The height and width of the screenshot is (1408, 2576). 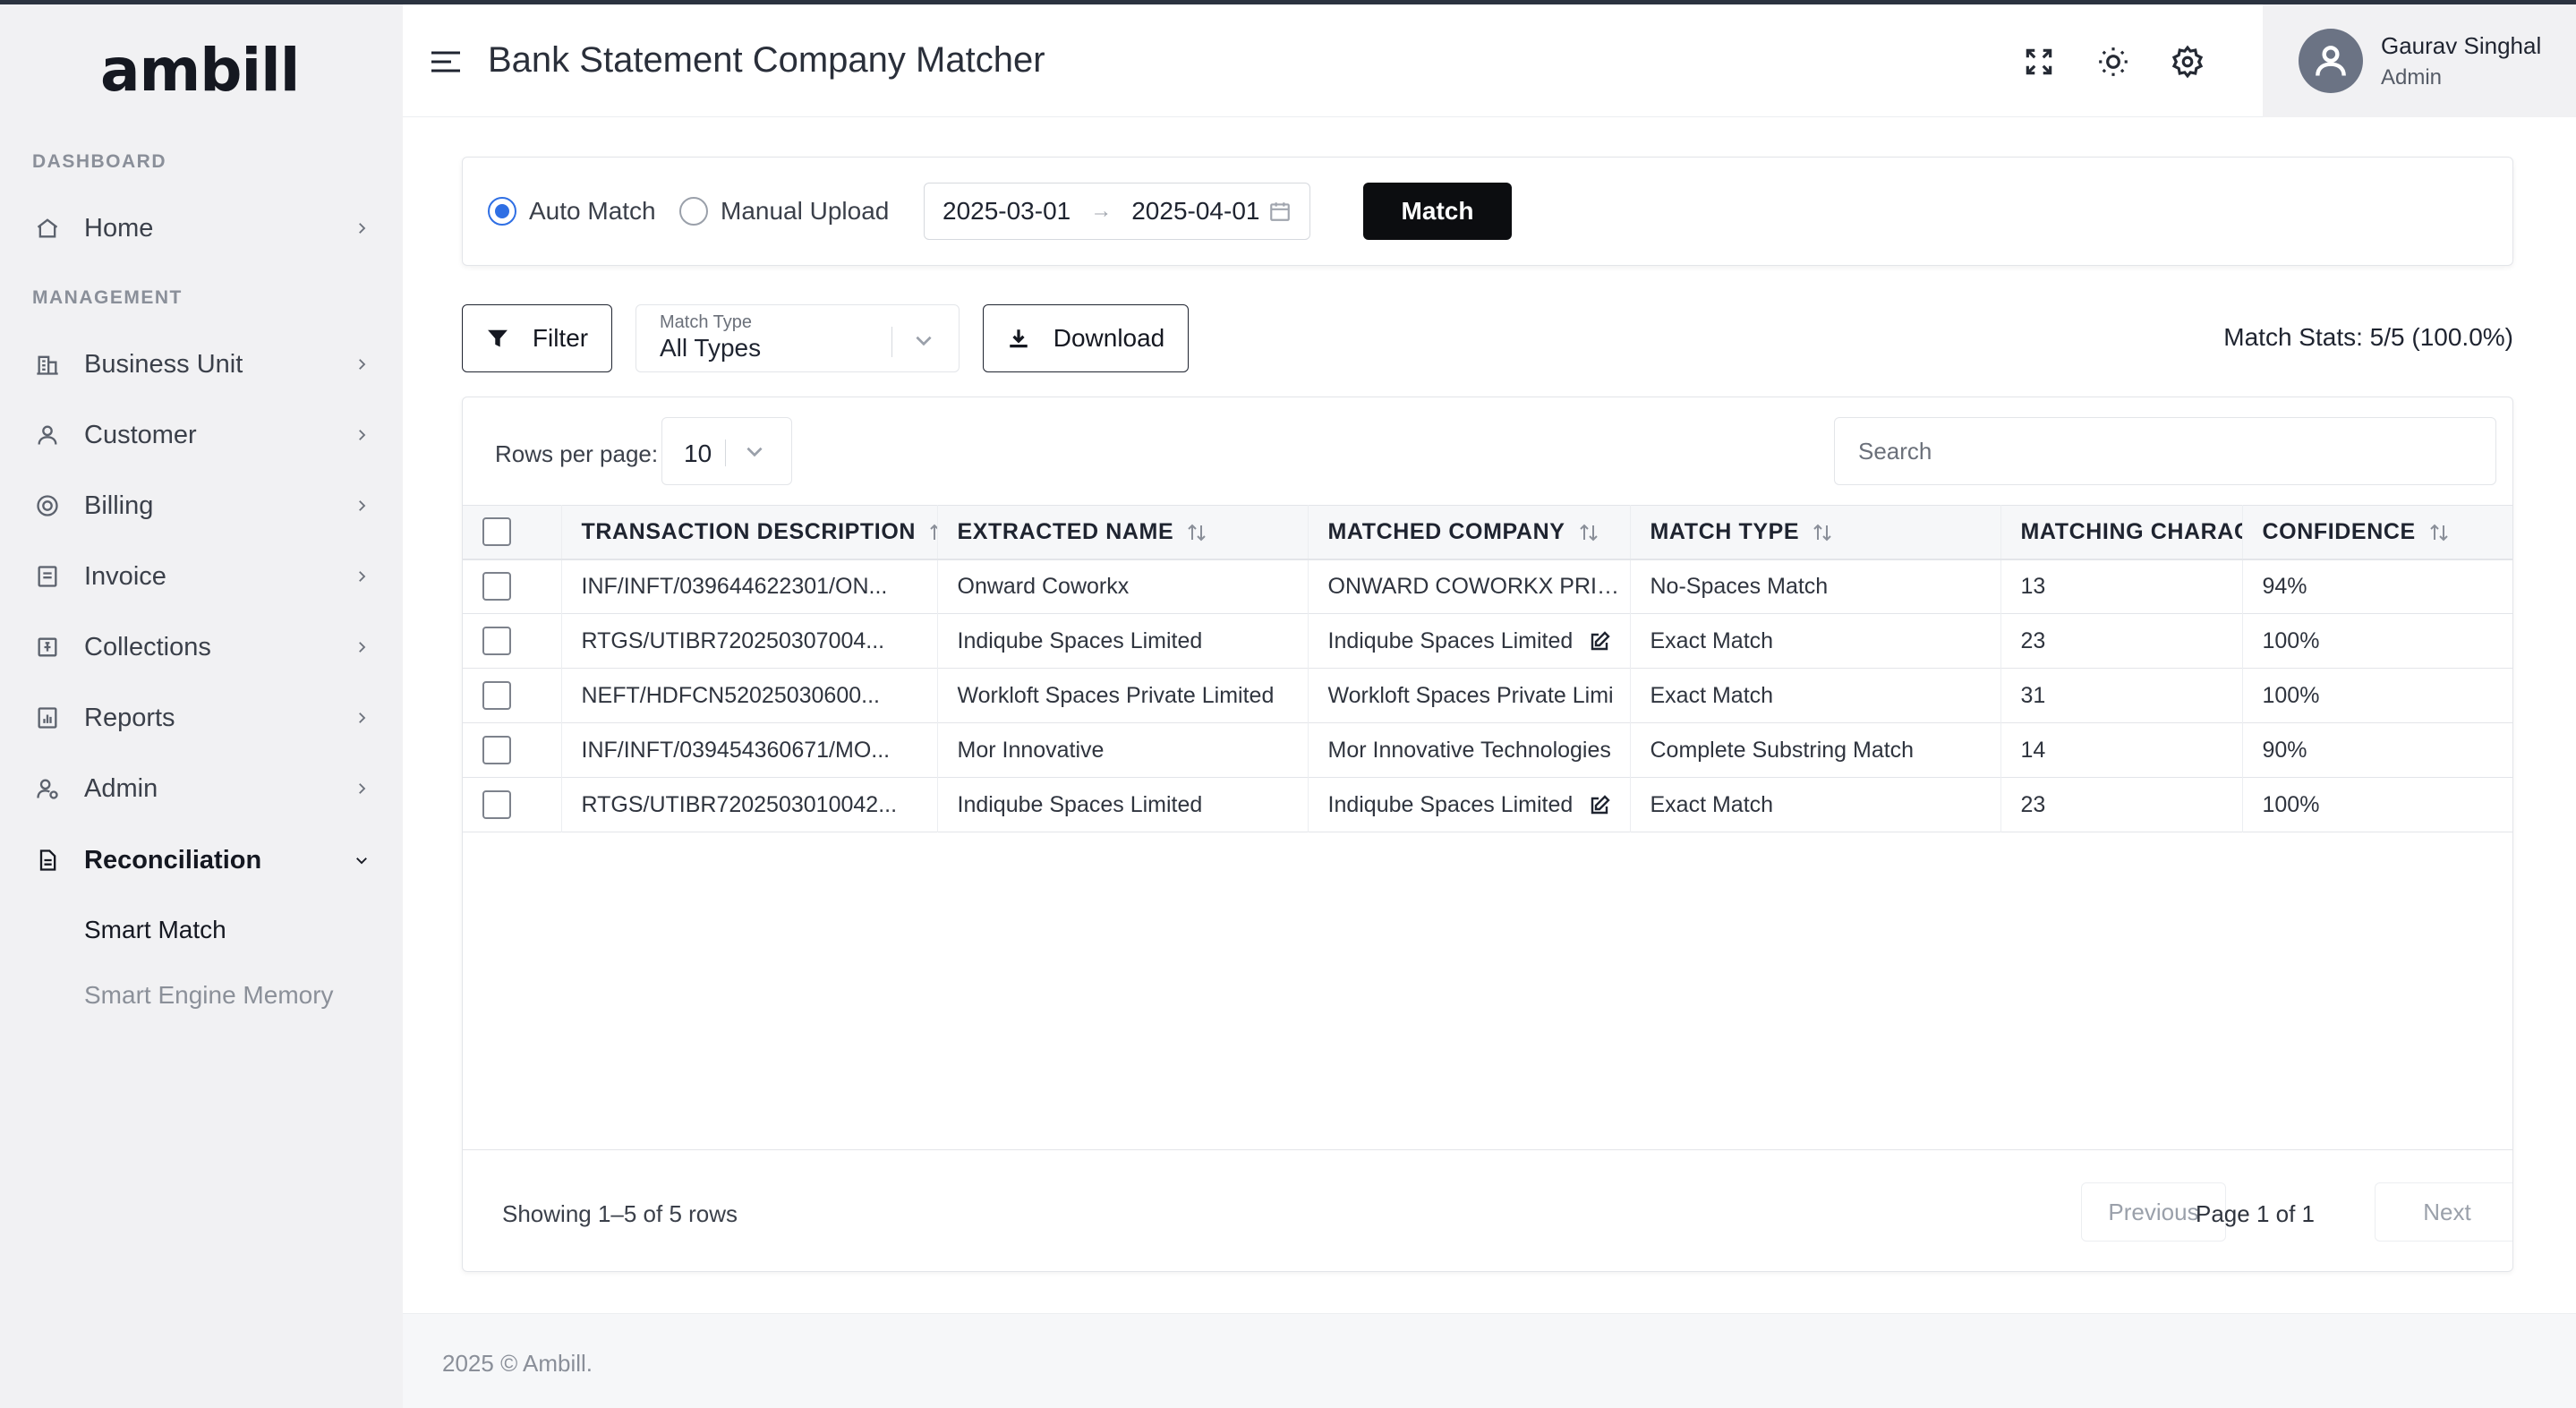 I want to click on column-header-confidence: CONFIDENCE, so click(x=2377, y=532).